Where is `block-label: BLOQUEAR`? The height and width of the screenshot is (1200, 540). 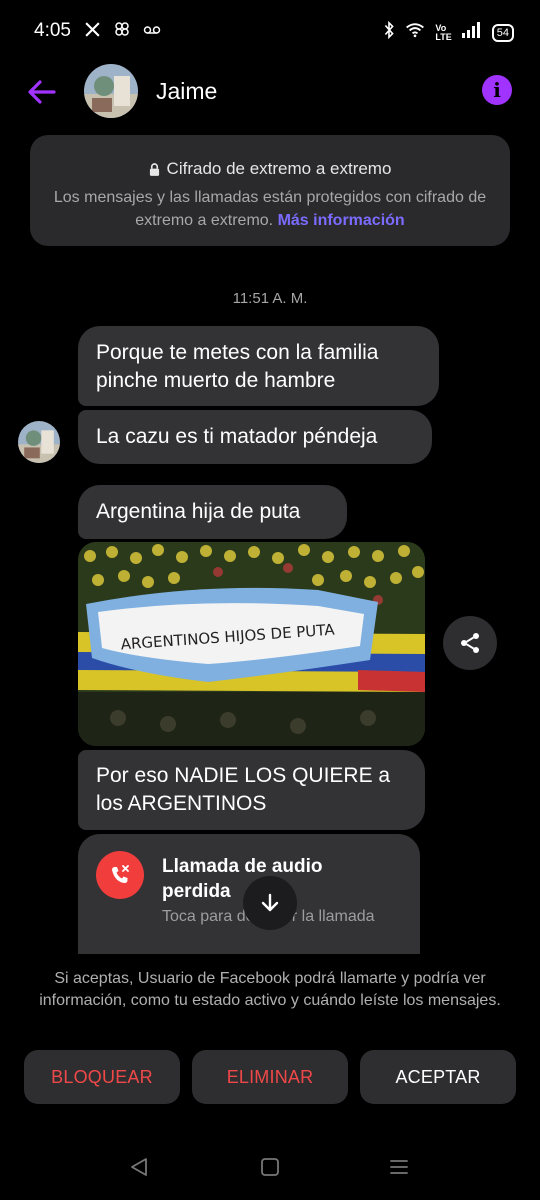 block-label: BLOQUEAR is located at coordinates (102, 1076).